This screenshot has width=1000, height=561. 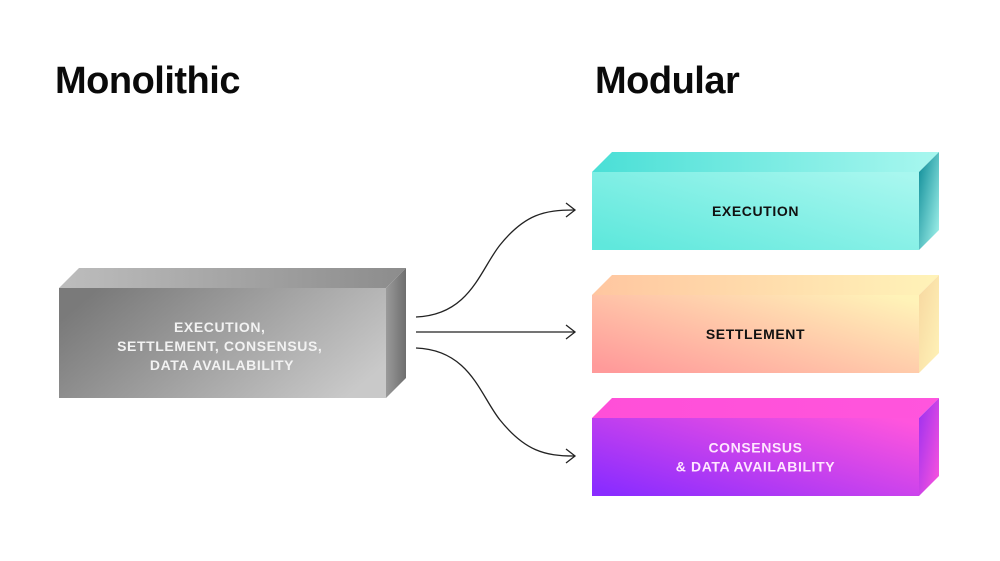 I want to click on modular-block-execution: EXECUTION, so click(x=765, y=201).